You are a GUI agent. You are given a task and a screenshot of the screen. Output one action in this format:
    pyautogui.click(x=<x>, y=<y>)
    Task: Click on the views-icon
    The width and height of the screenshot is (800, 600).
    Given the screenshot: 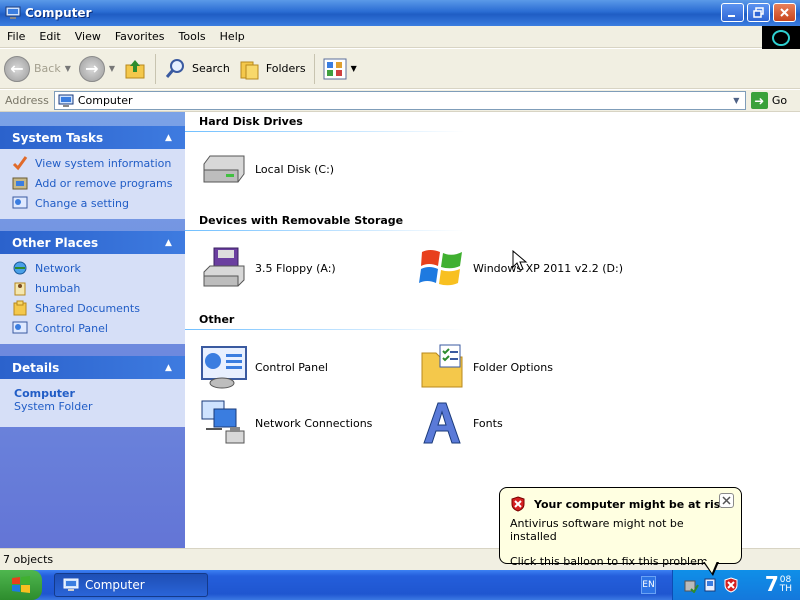 What is the action you would take?
    pyautogui.click(x=335, y=68)
    